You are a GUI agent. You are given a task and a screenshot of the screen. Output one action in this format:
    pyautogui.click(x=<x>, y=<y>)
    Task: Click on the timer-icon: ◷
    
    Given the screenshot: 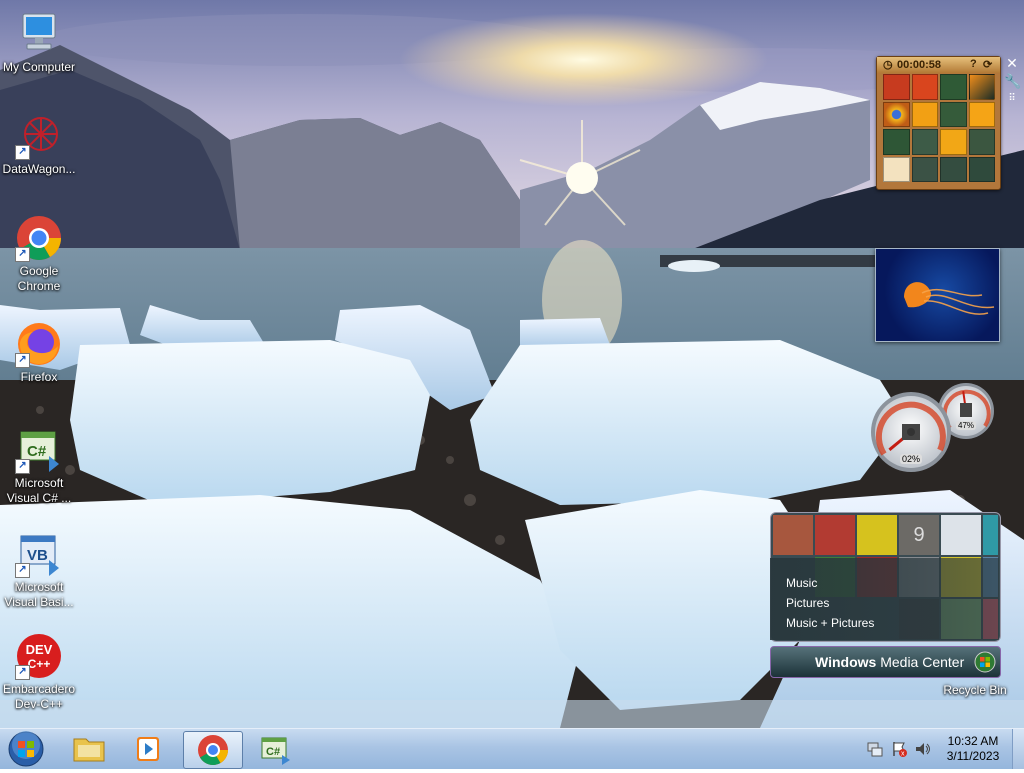 What is the action you would take?
    pyautogui.click(x=888, y=65)
    